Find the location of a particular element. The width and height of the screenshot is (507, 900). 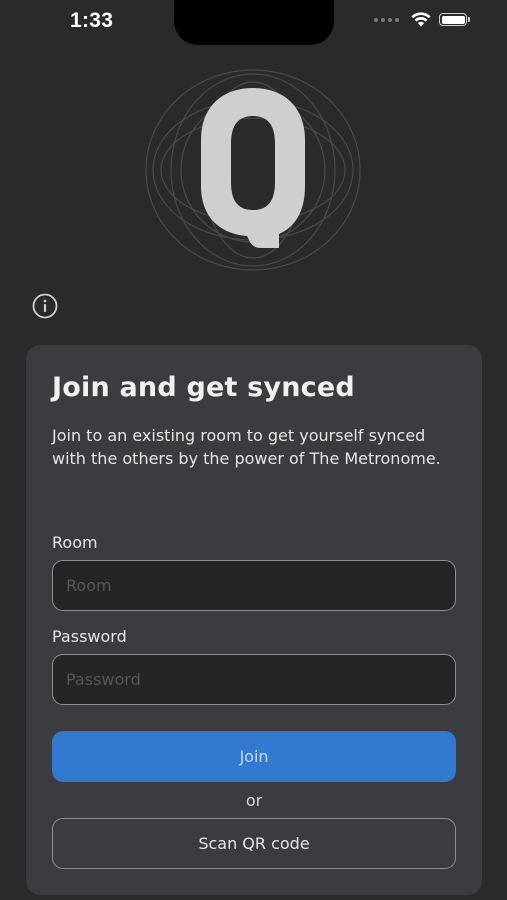

card-title: Join and get synced is located at coordinates (203, 387).